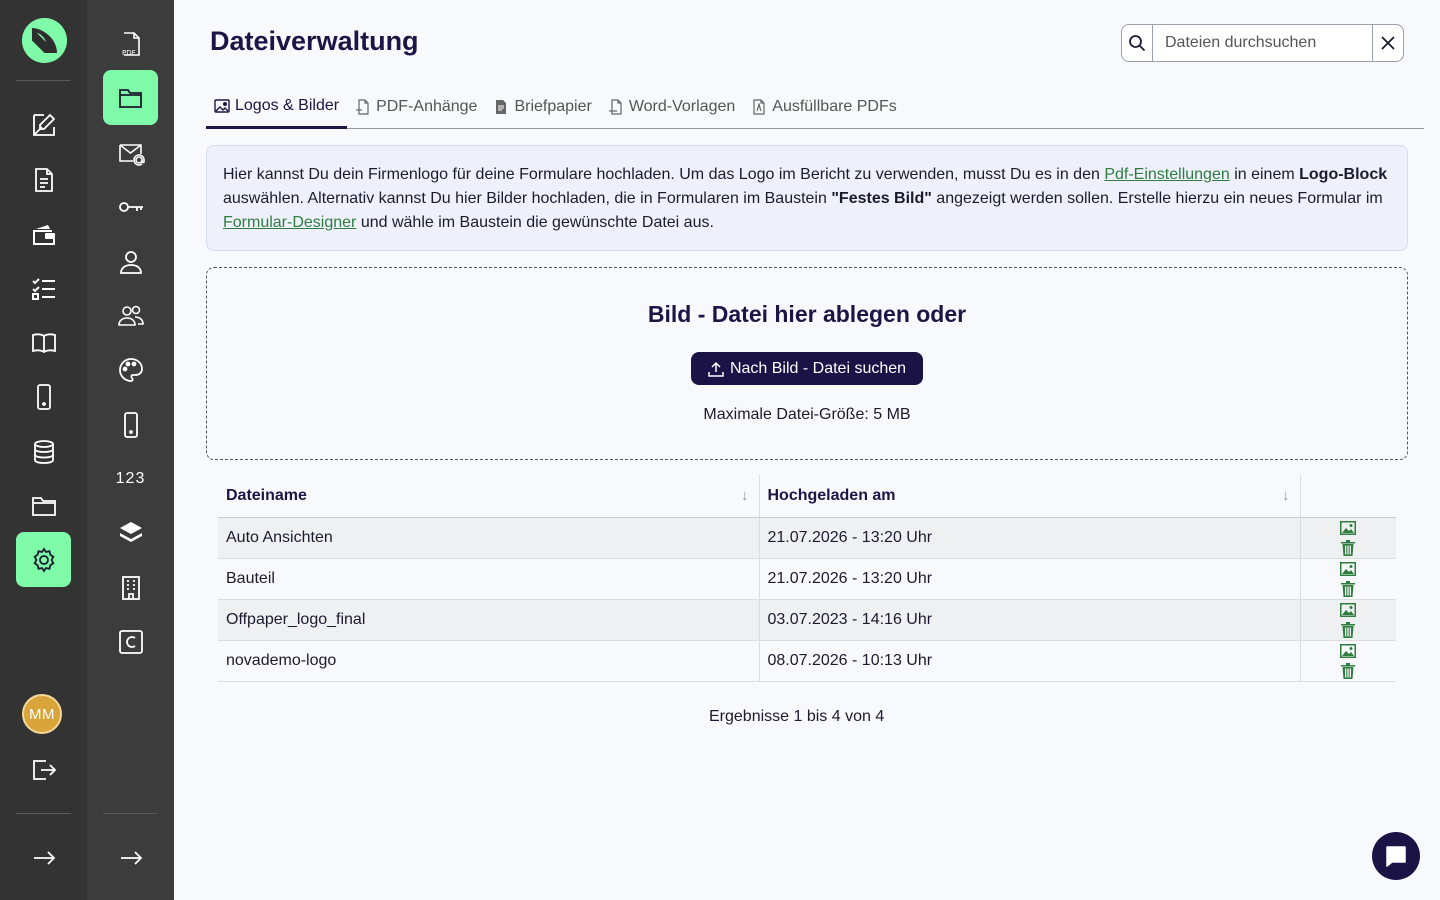 The width and height of the screenshot is (1440, 900). I want to click on tab-label: Briefpapier, so click(553, 106).